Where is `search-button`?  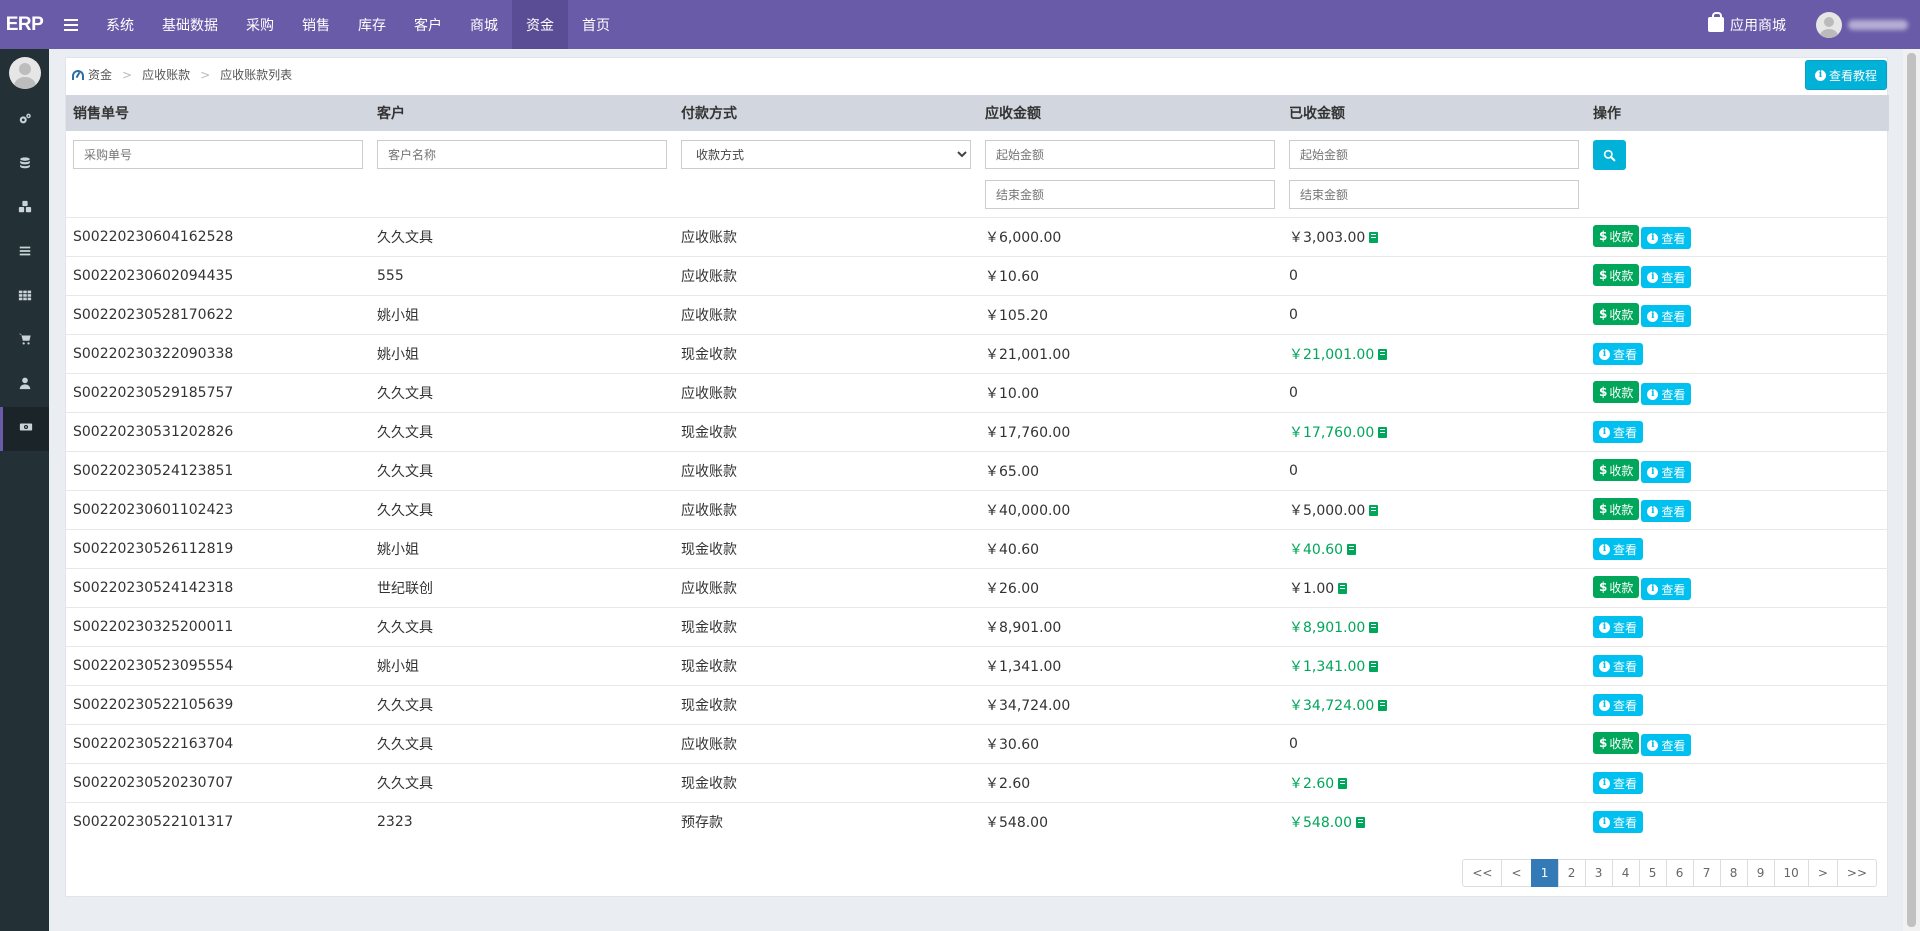
search-button is located at coordinates (1609, 155).